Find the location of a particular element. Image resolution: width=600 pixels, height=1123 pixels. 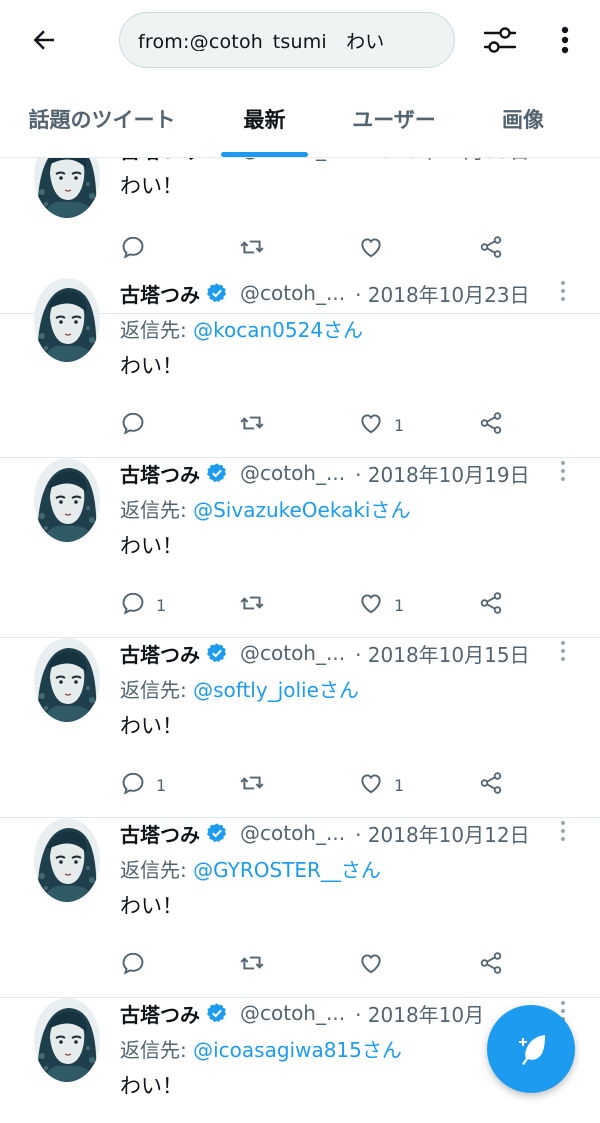

search-input is located at coordinates (288, 40).